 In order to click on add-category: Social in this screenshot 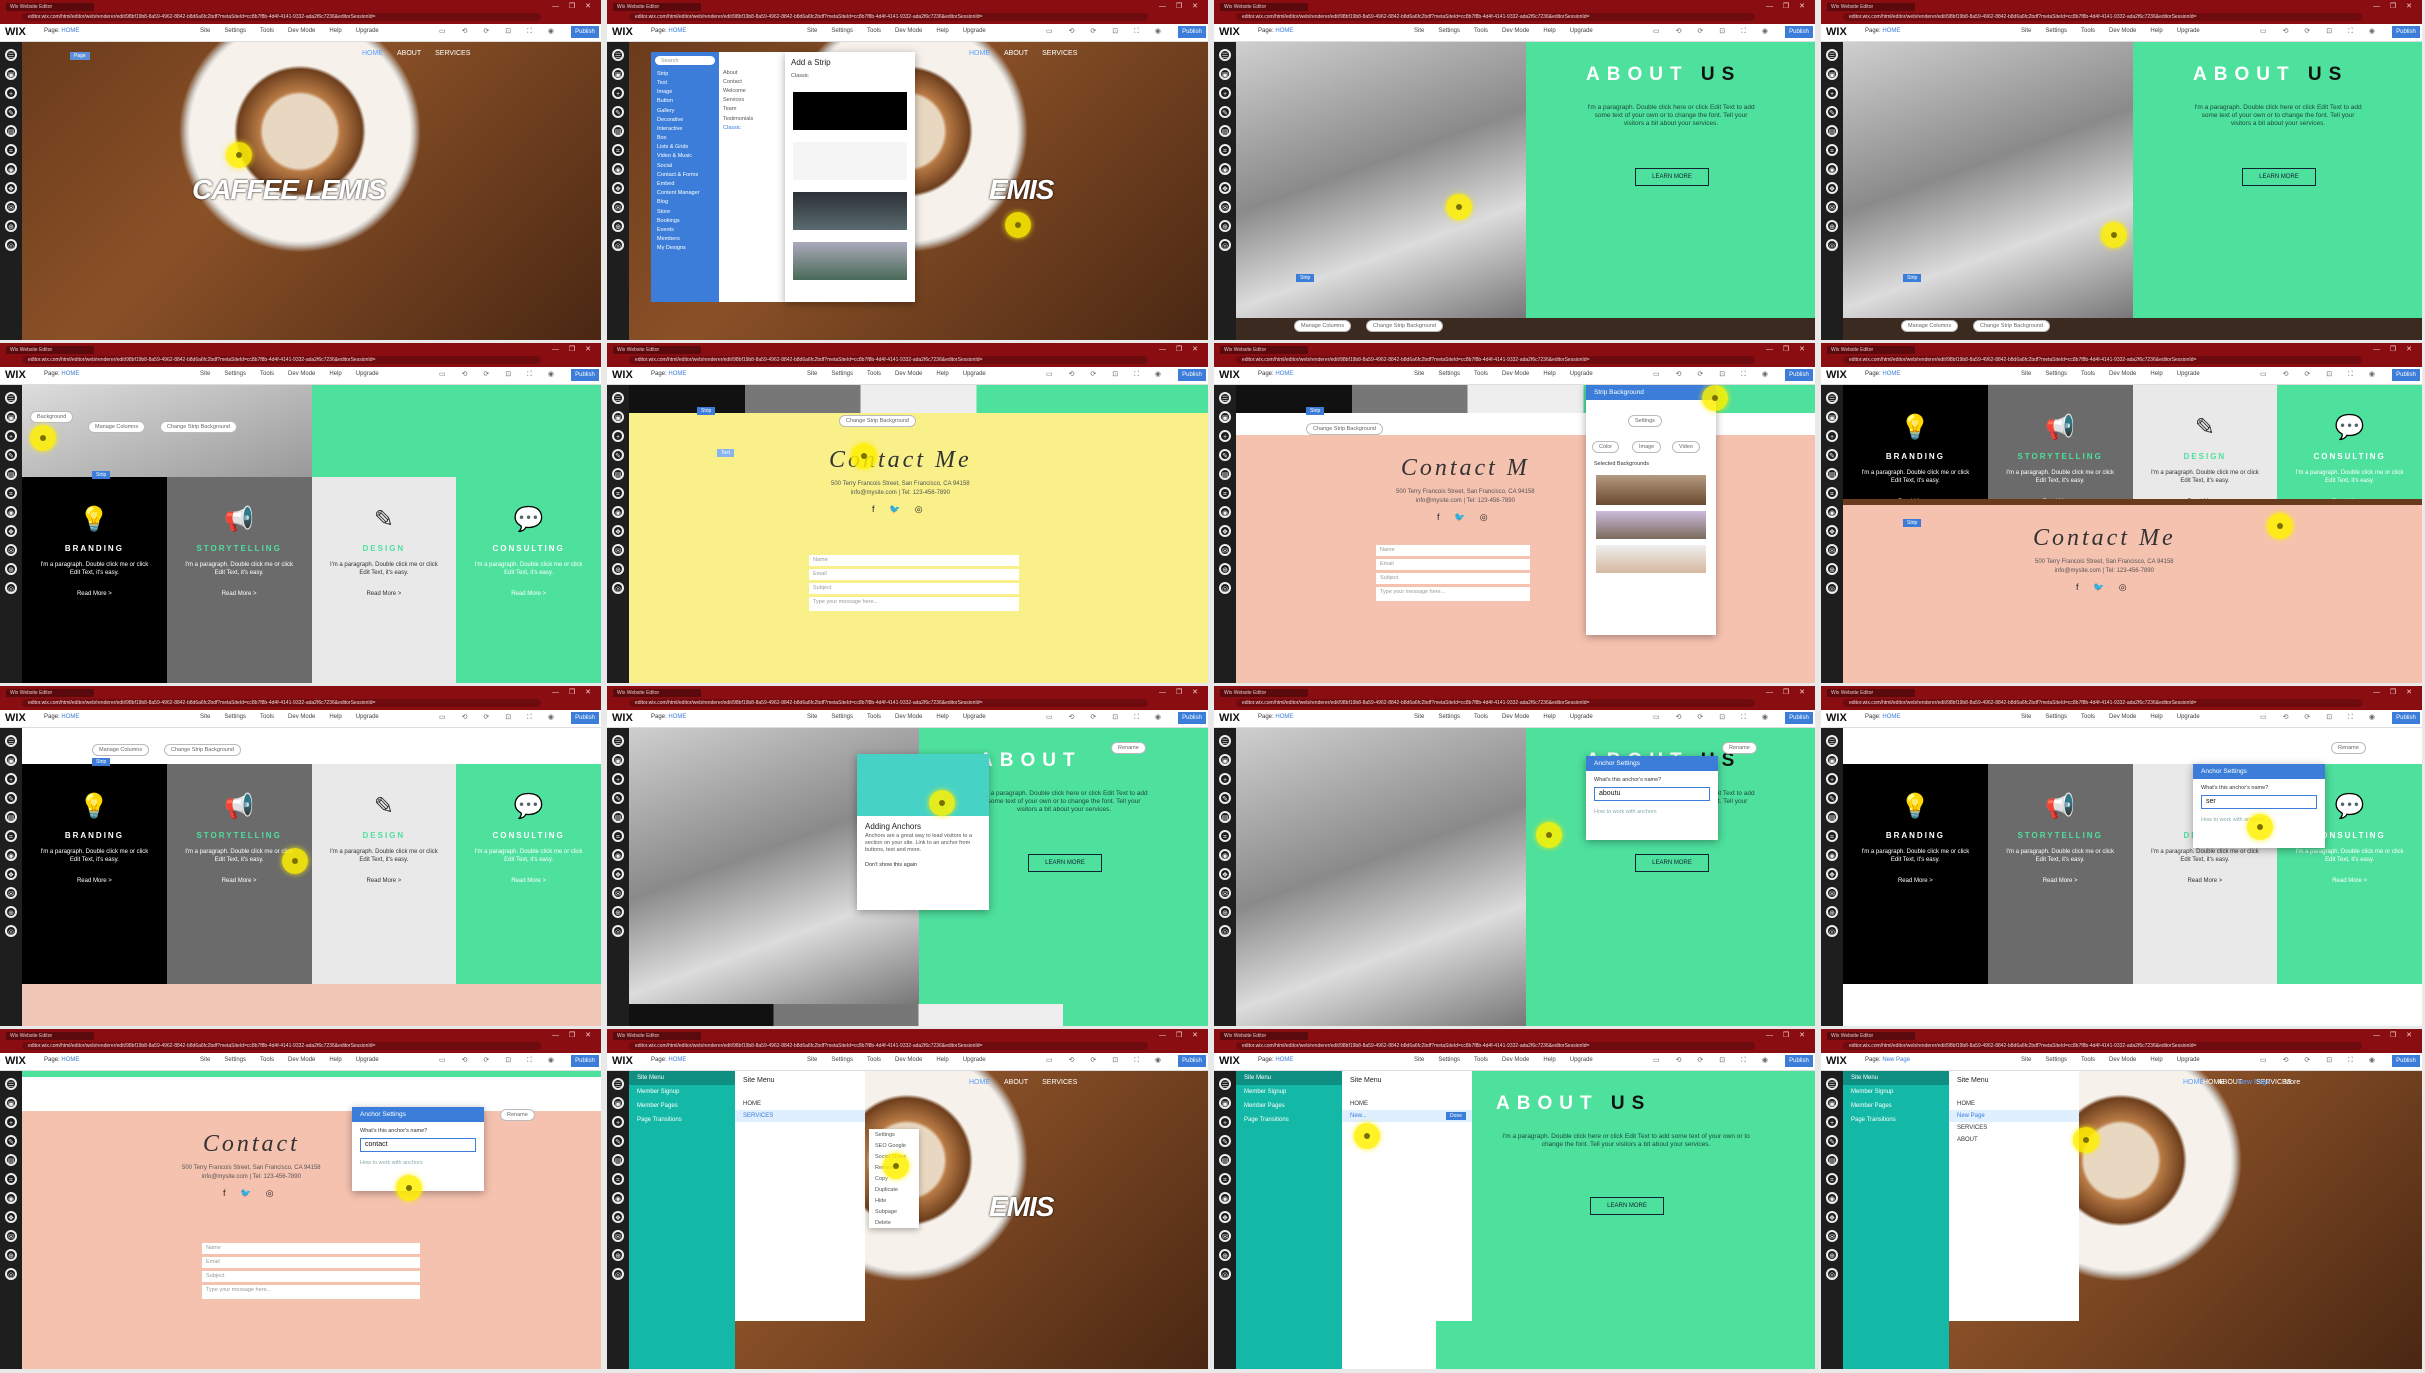, I will do `click(685, 165)`.